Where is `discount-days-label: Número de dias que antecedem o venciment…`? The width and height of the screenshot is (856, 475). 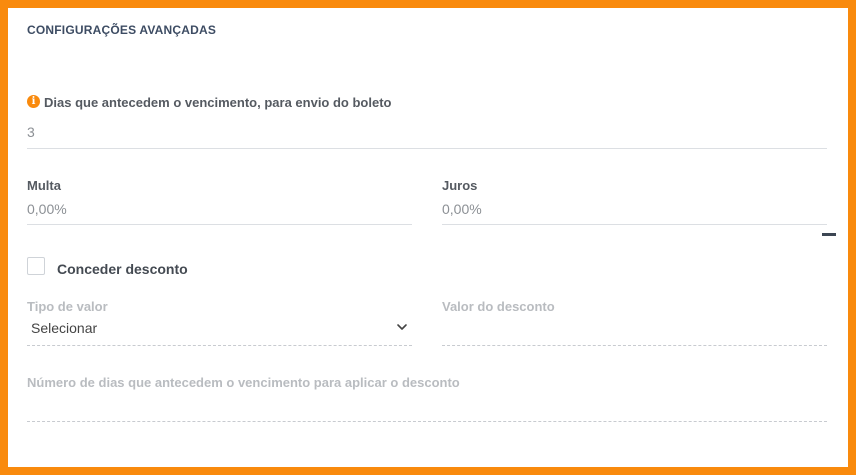 discount-days-label: Número de dias que antecedem o venciment… is located at coordinates (243, 382).